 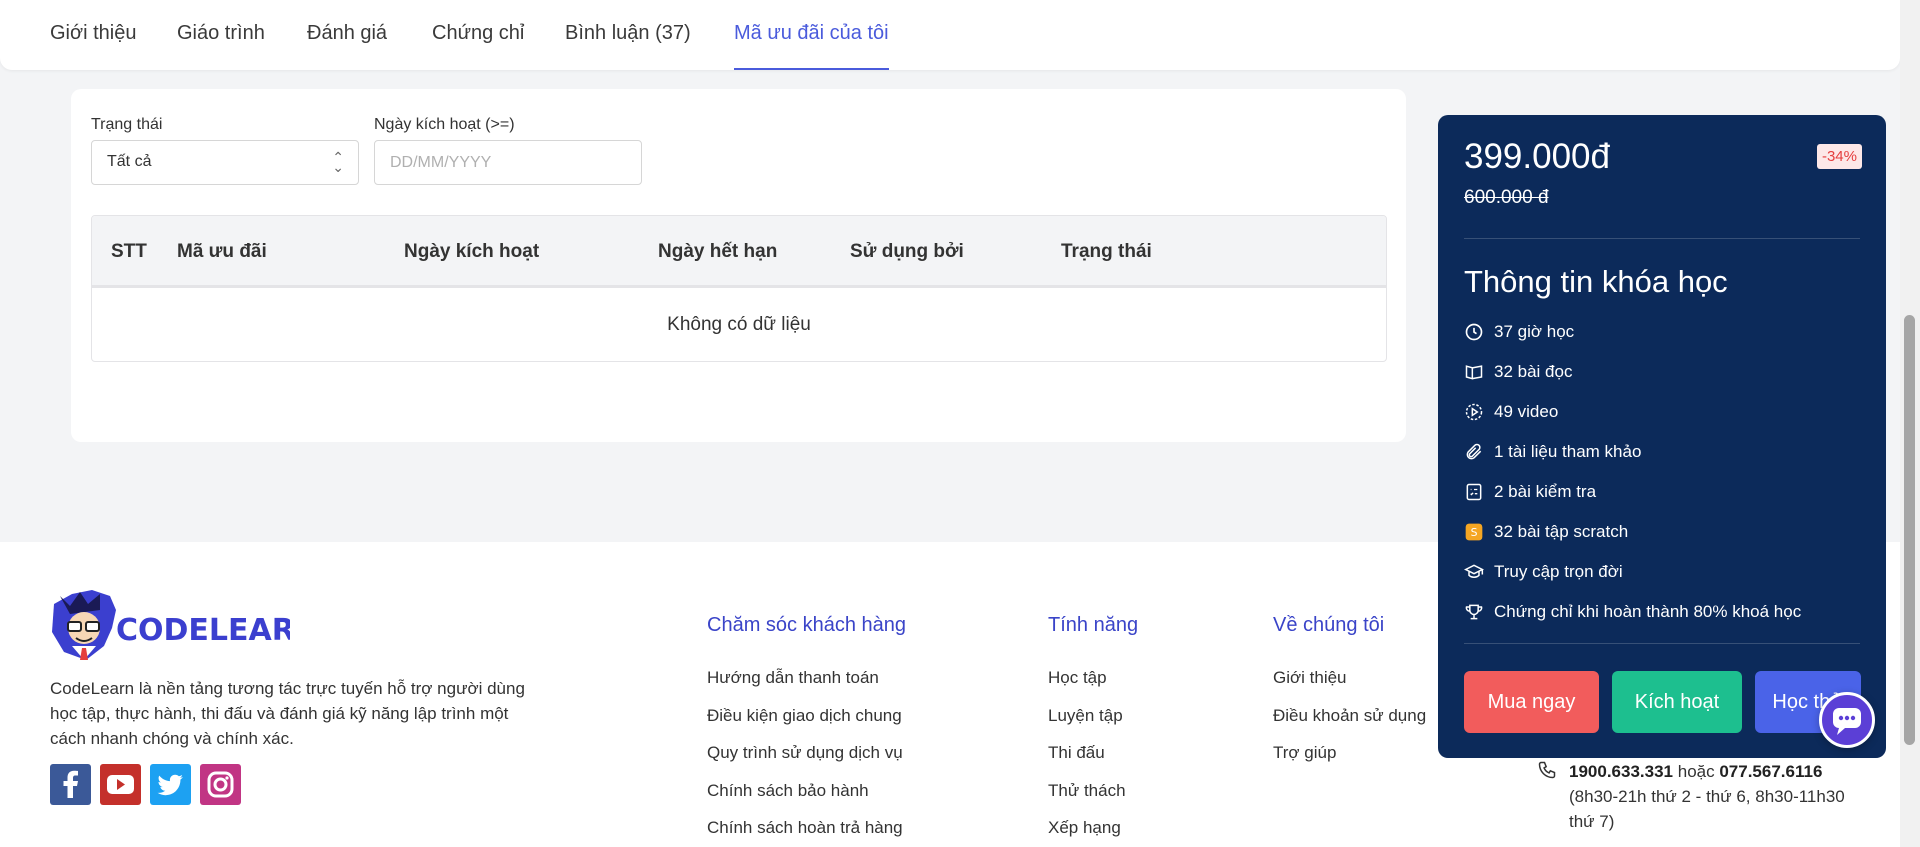 I want to click on footer-link: Giới thiệu, so click(x=1310, y=678).